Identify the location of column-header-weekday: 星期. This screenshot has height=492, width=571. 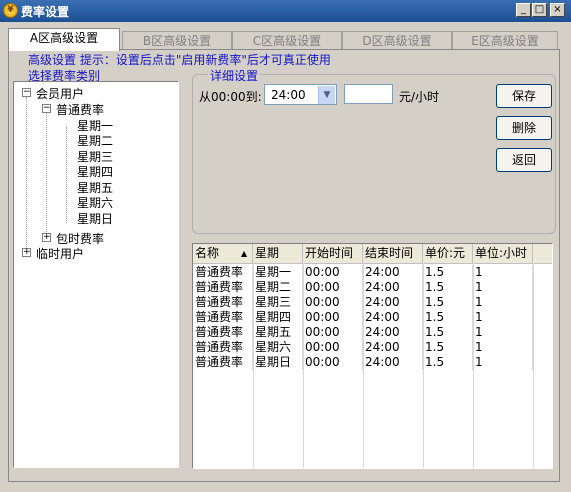
(278, 253).